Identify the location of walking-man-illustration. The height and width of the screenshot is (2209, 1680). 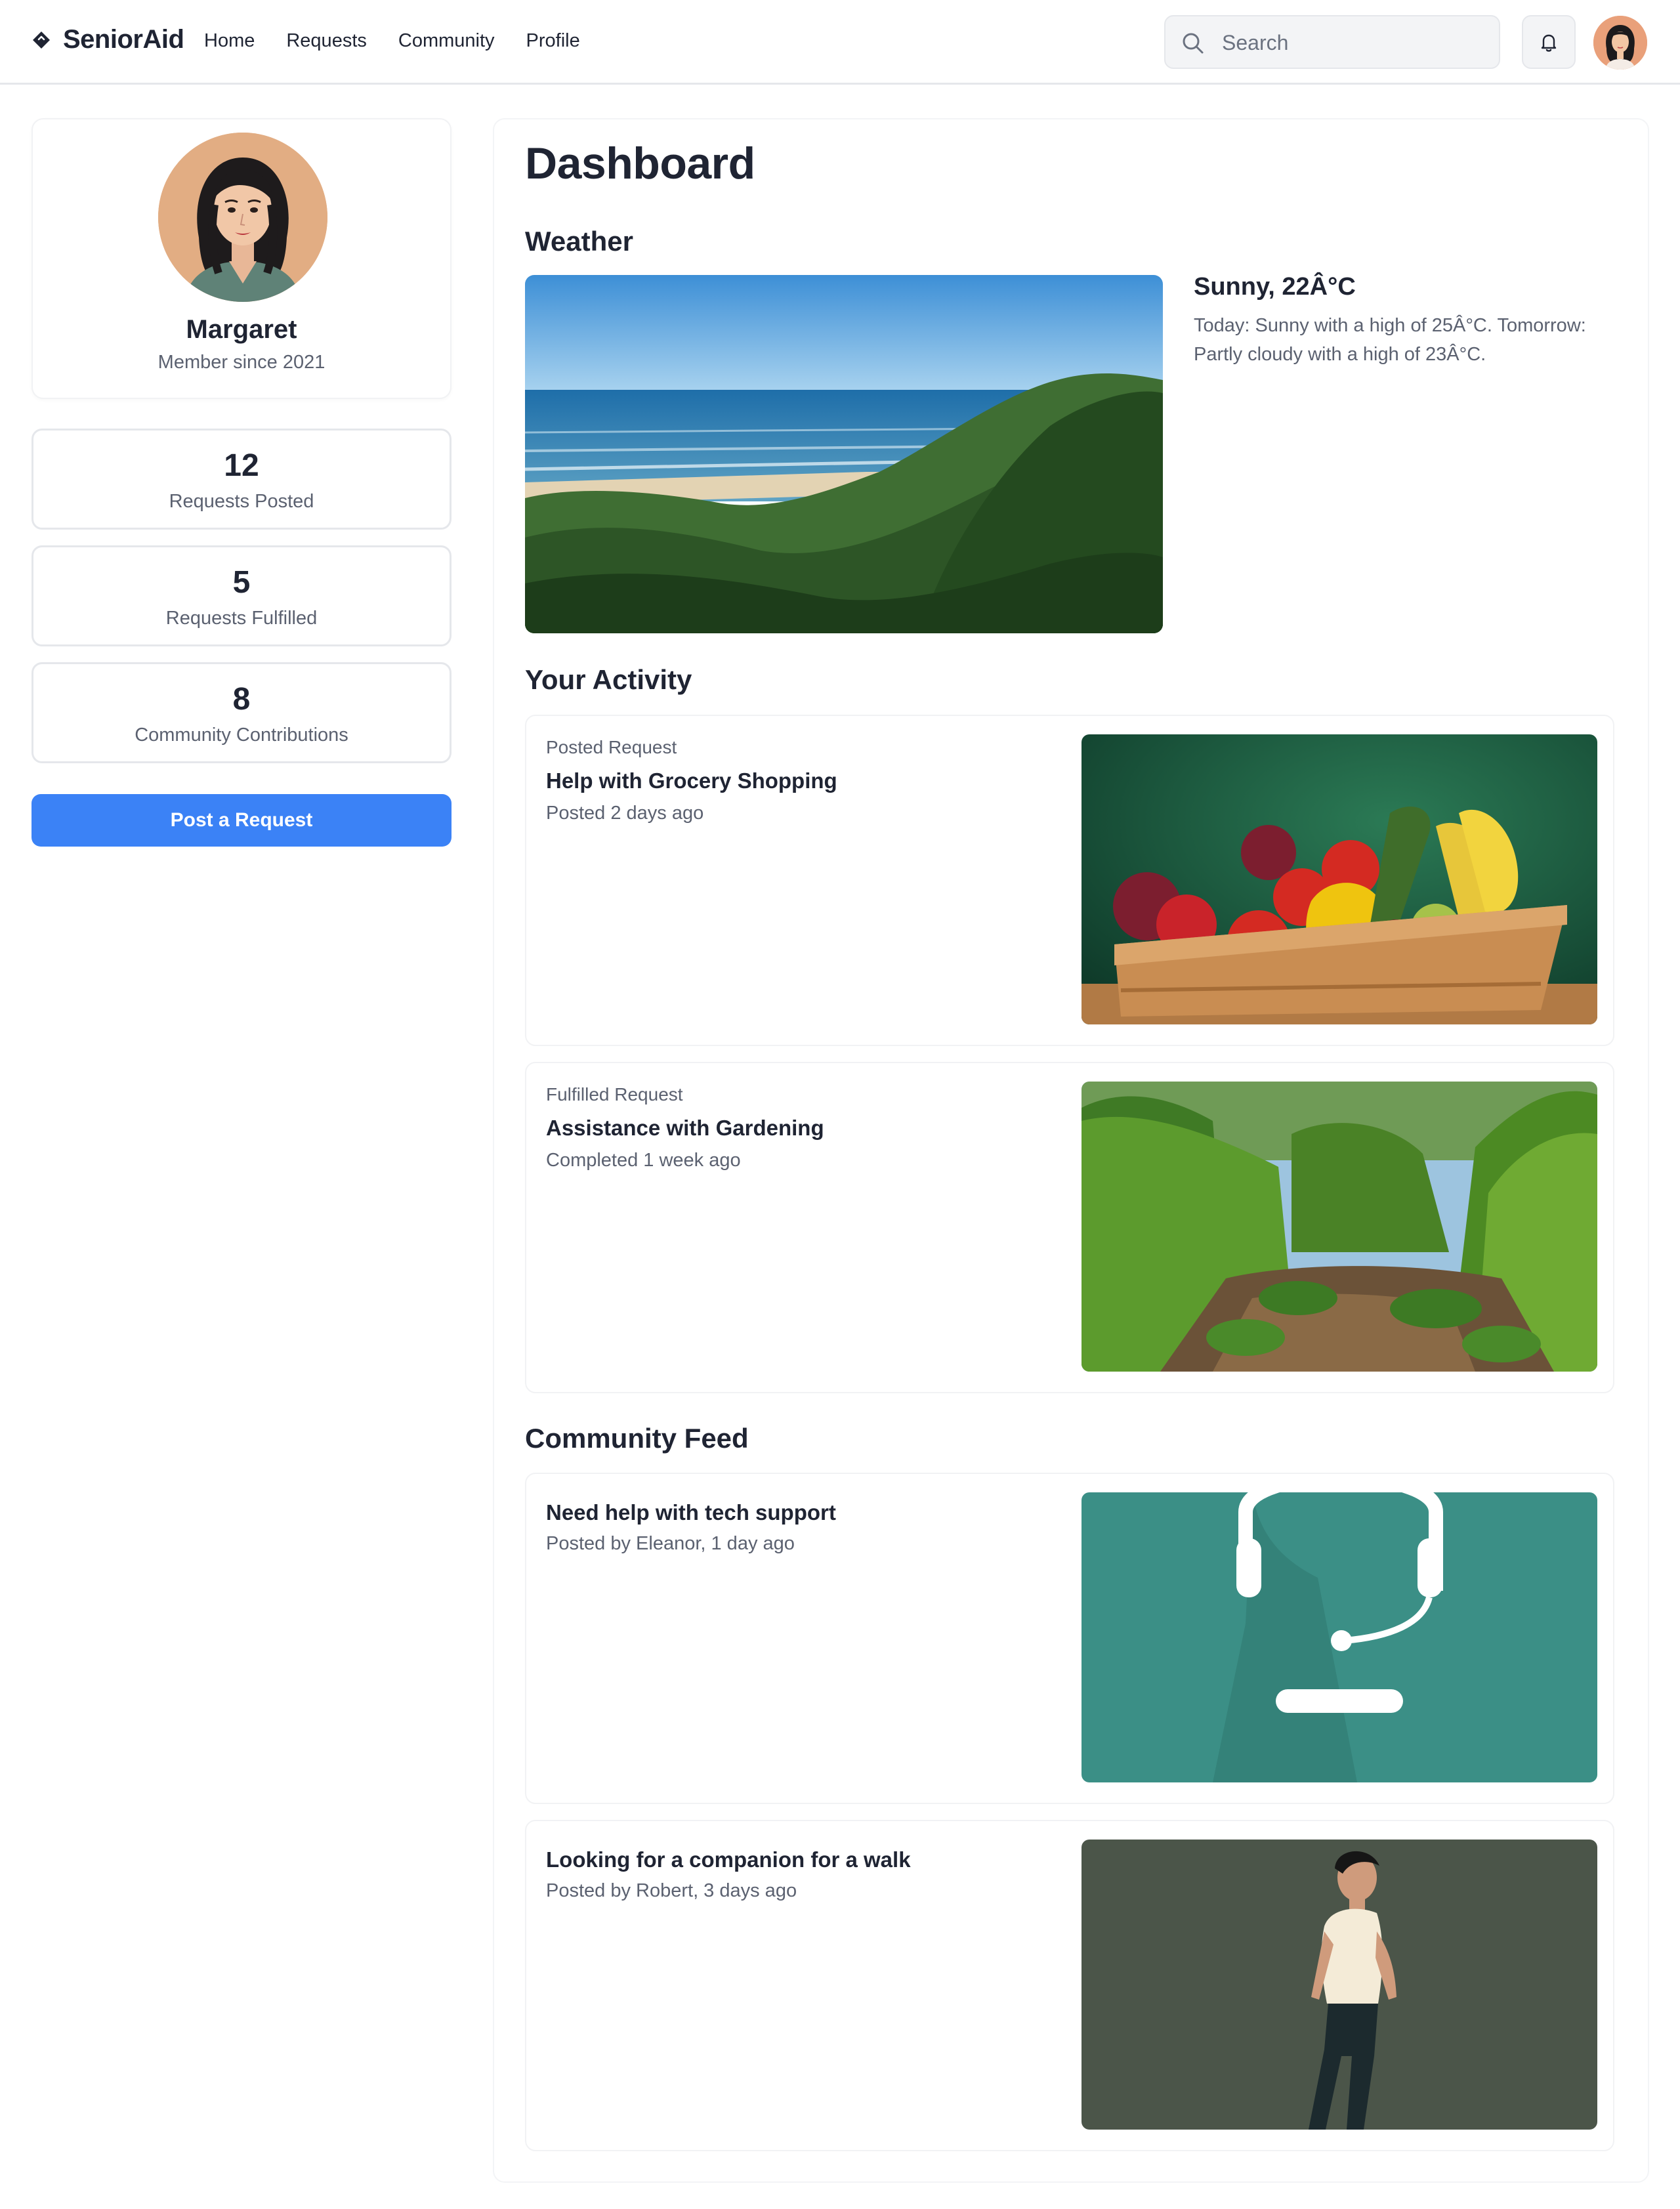
(1339, 1985).